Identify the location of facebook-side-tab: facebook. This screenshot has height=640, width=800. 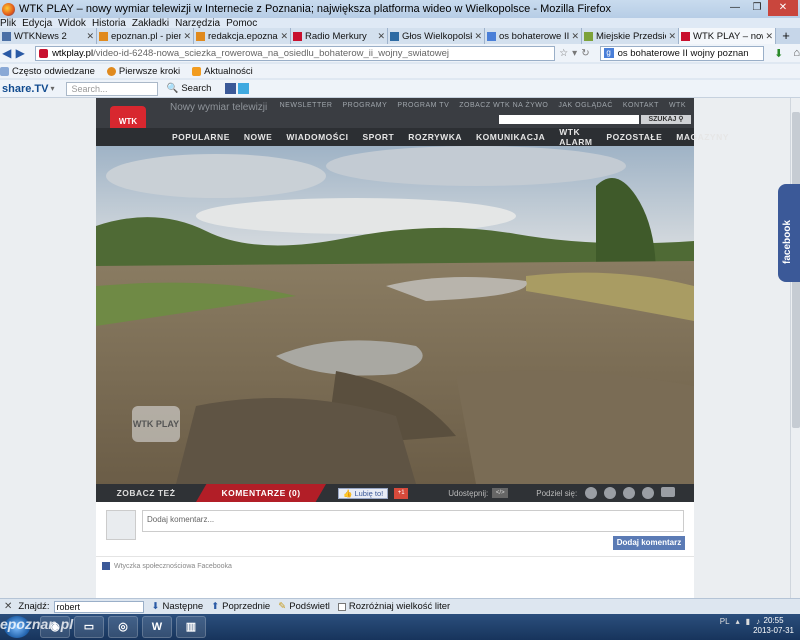
(789, 233).